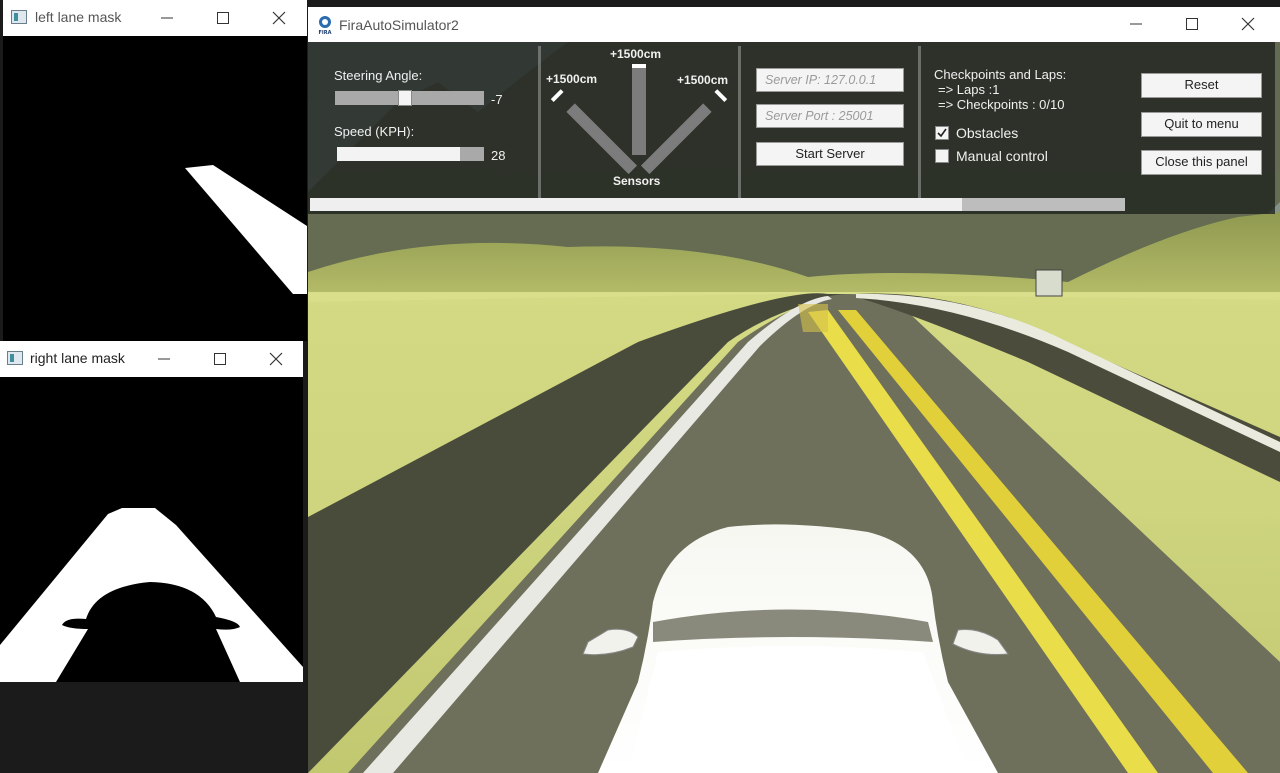 The width and height of the screenshot is (1280, 773). I want to click on left-lane-mask-window: left lane mask, so click(155, 170).